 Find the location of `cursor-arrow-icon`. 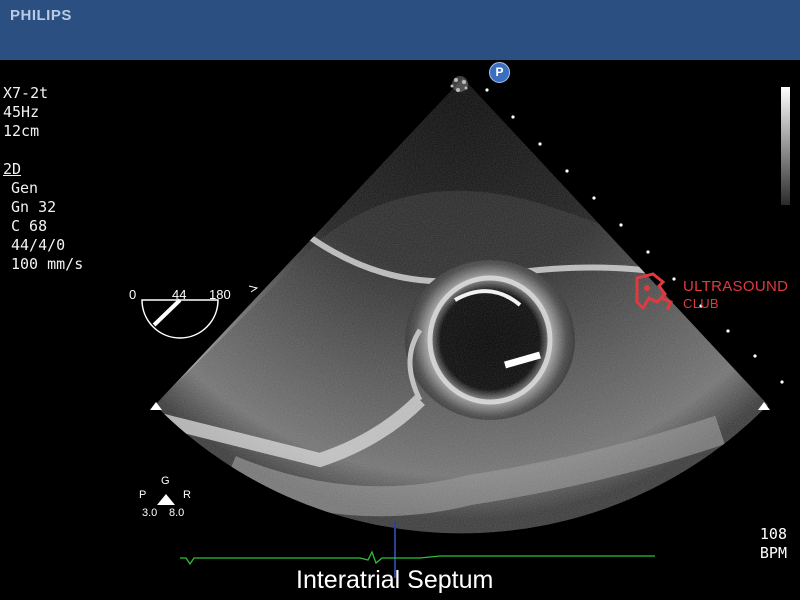

cursor-arrow-icon is located at coordinates (253, 289).